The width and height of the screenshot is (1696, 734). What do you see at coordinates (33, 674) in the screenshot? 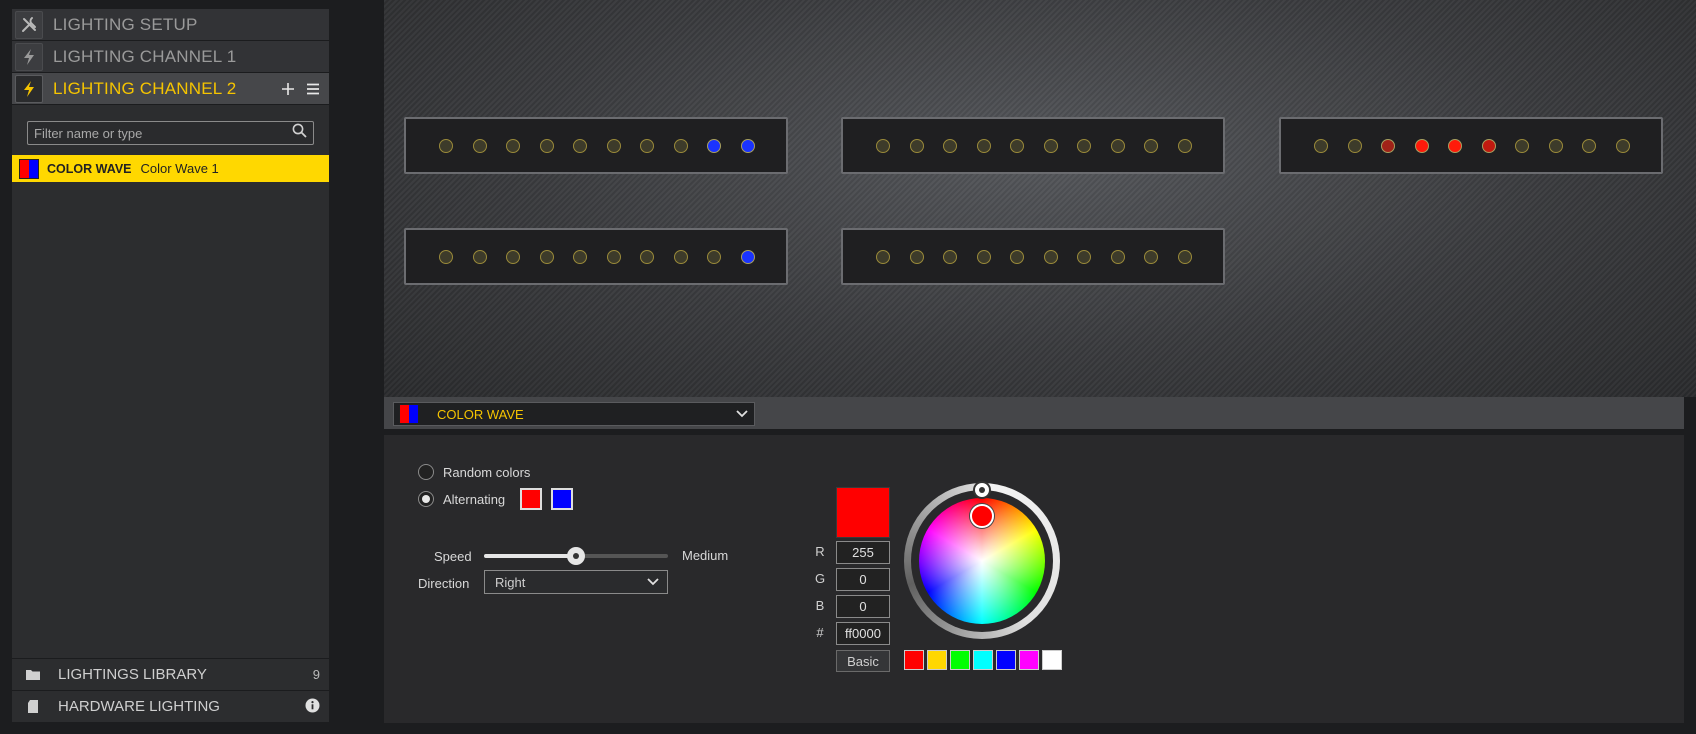
I see `folder-icon` at bounding box center [33, 674].